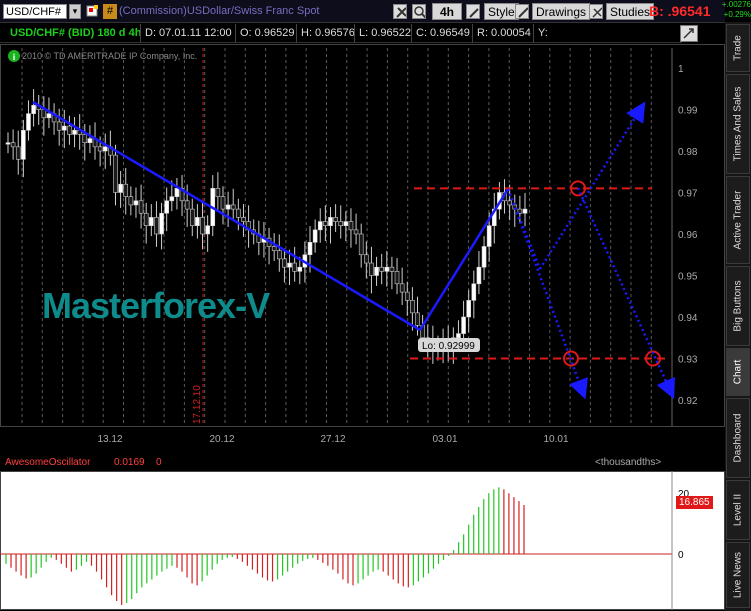 This screenshot has width=751, height=611. Describe the element at coordinates (35, 11) in the screenshot. I see `symbol-input: USD/CHF#` at that location.